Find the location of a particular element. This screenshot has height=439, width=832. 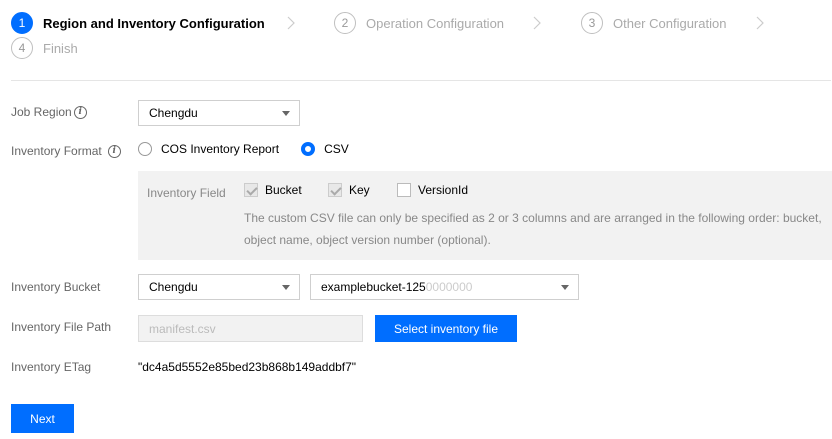

select-inventory-file-button: Select inventory file is located at coordinates (446, 328).